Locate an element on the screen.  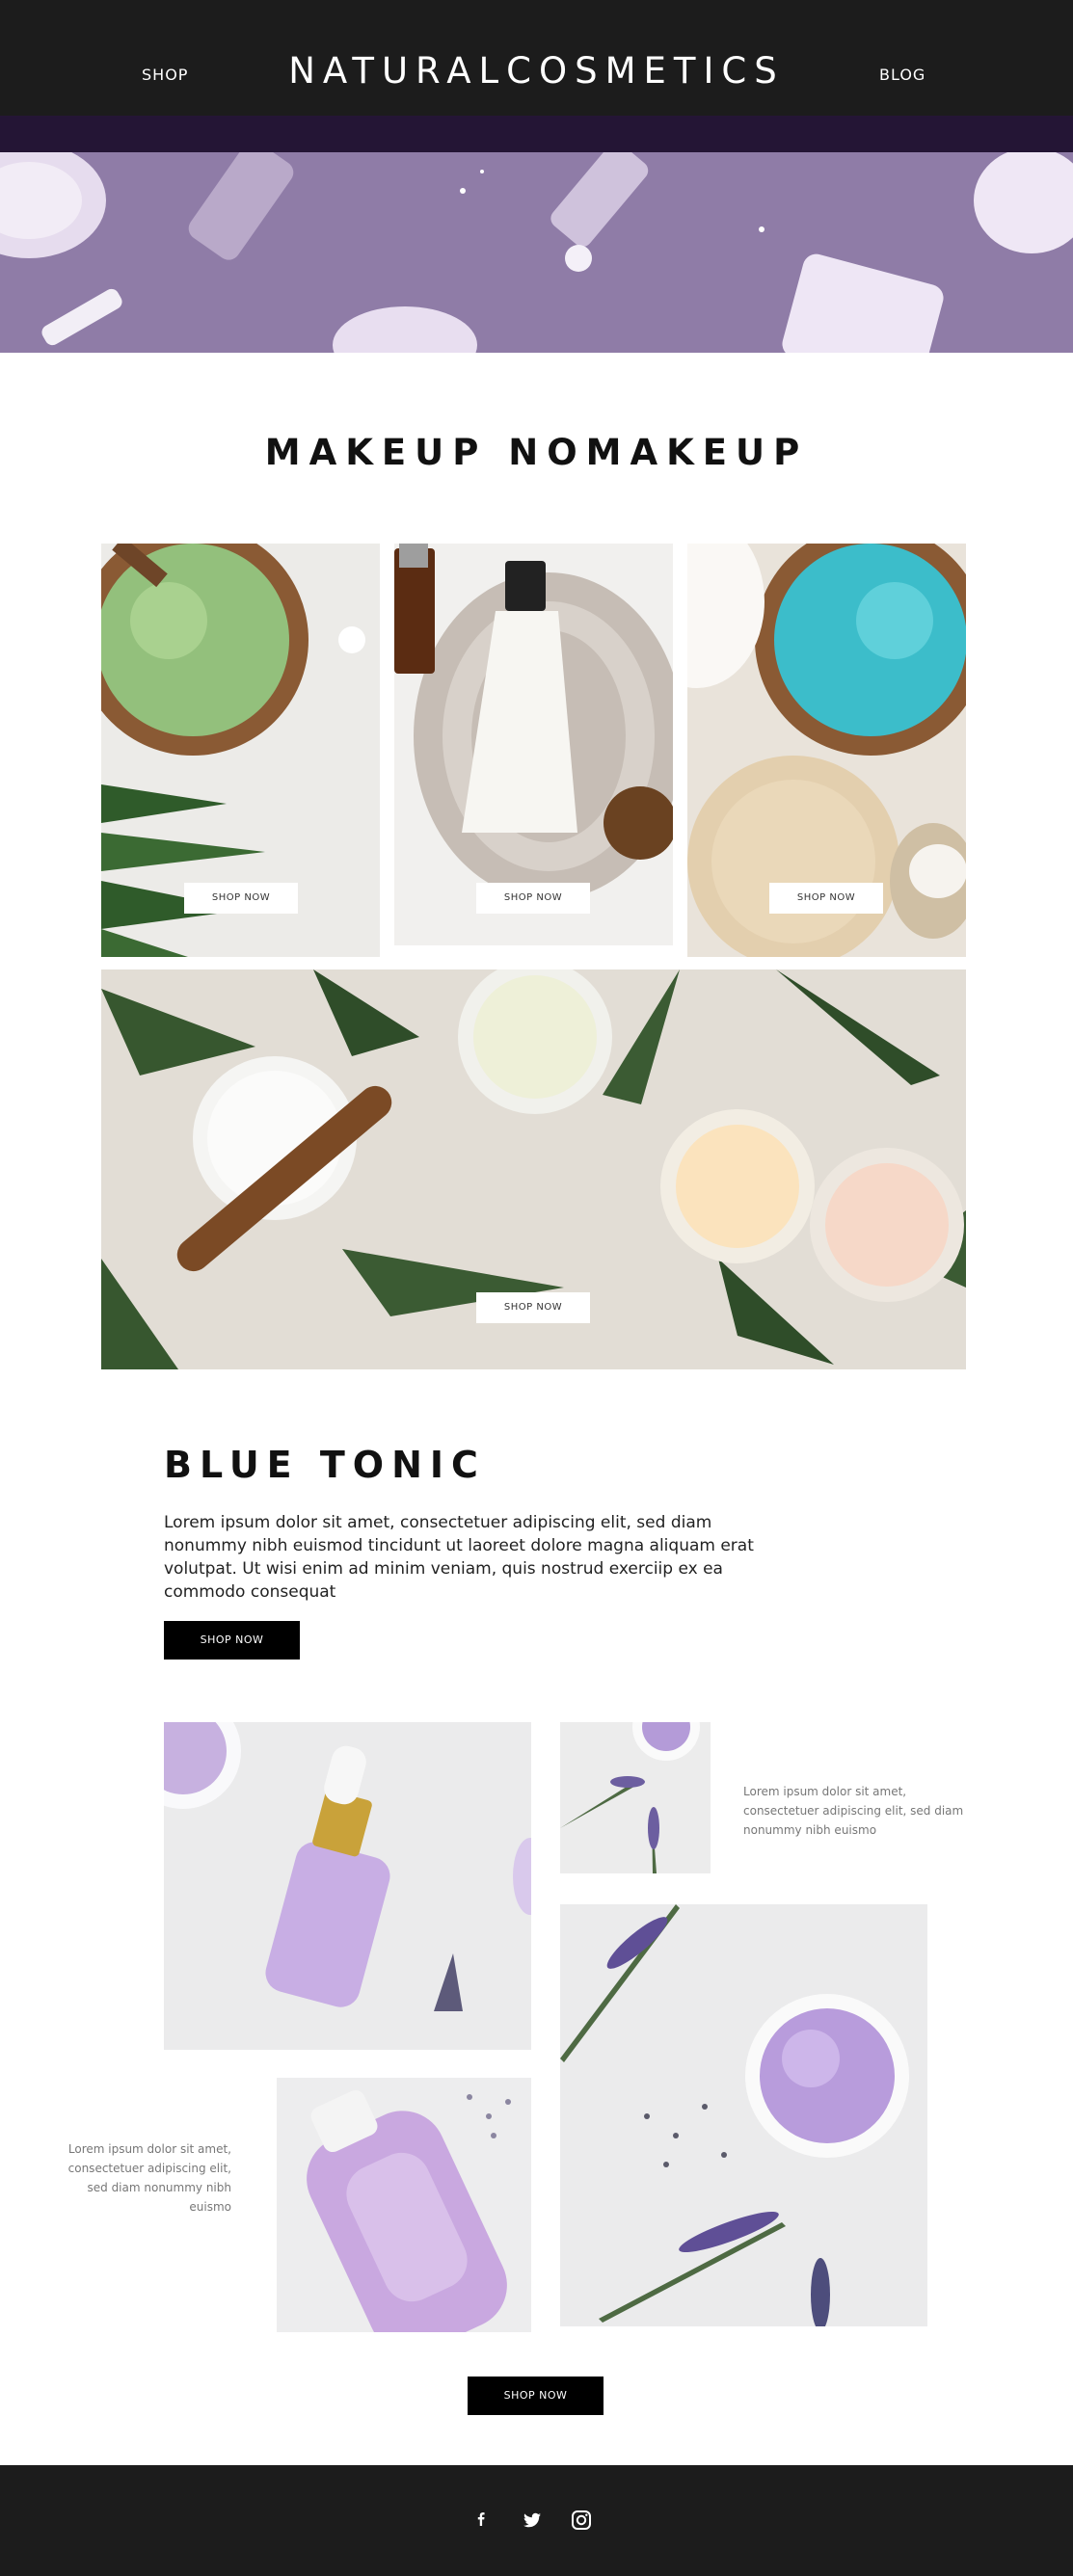
gallery-gel-bottle is located at coordinates (404, 2205).